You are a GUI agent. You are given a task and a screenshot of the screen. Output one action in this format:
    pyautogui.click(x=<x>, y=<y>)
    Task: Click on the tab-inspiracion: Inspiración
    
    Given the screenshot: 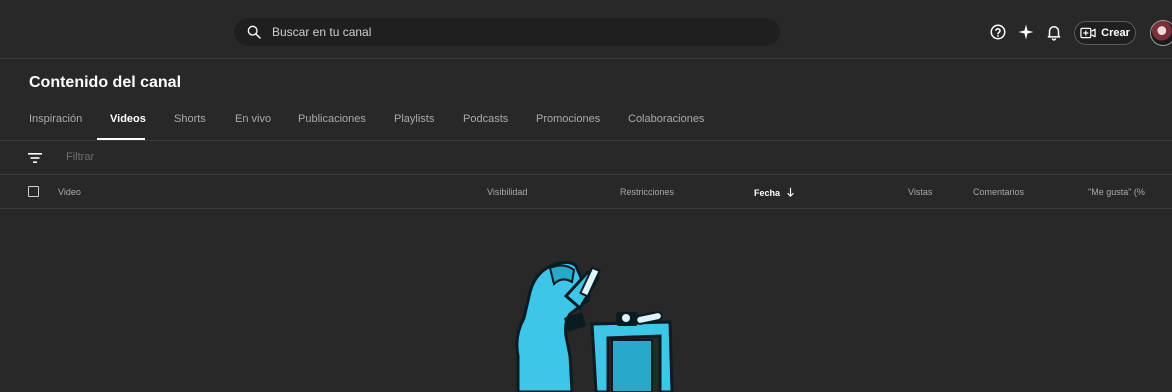 What is the action you would take?
    pyautogui.click(x=55, y=119)
    